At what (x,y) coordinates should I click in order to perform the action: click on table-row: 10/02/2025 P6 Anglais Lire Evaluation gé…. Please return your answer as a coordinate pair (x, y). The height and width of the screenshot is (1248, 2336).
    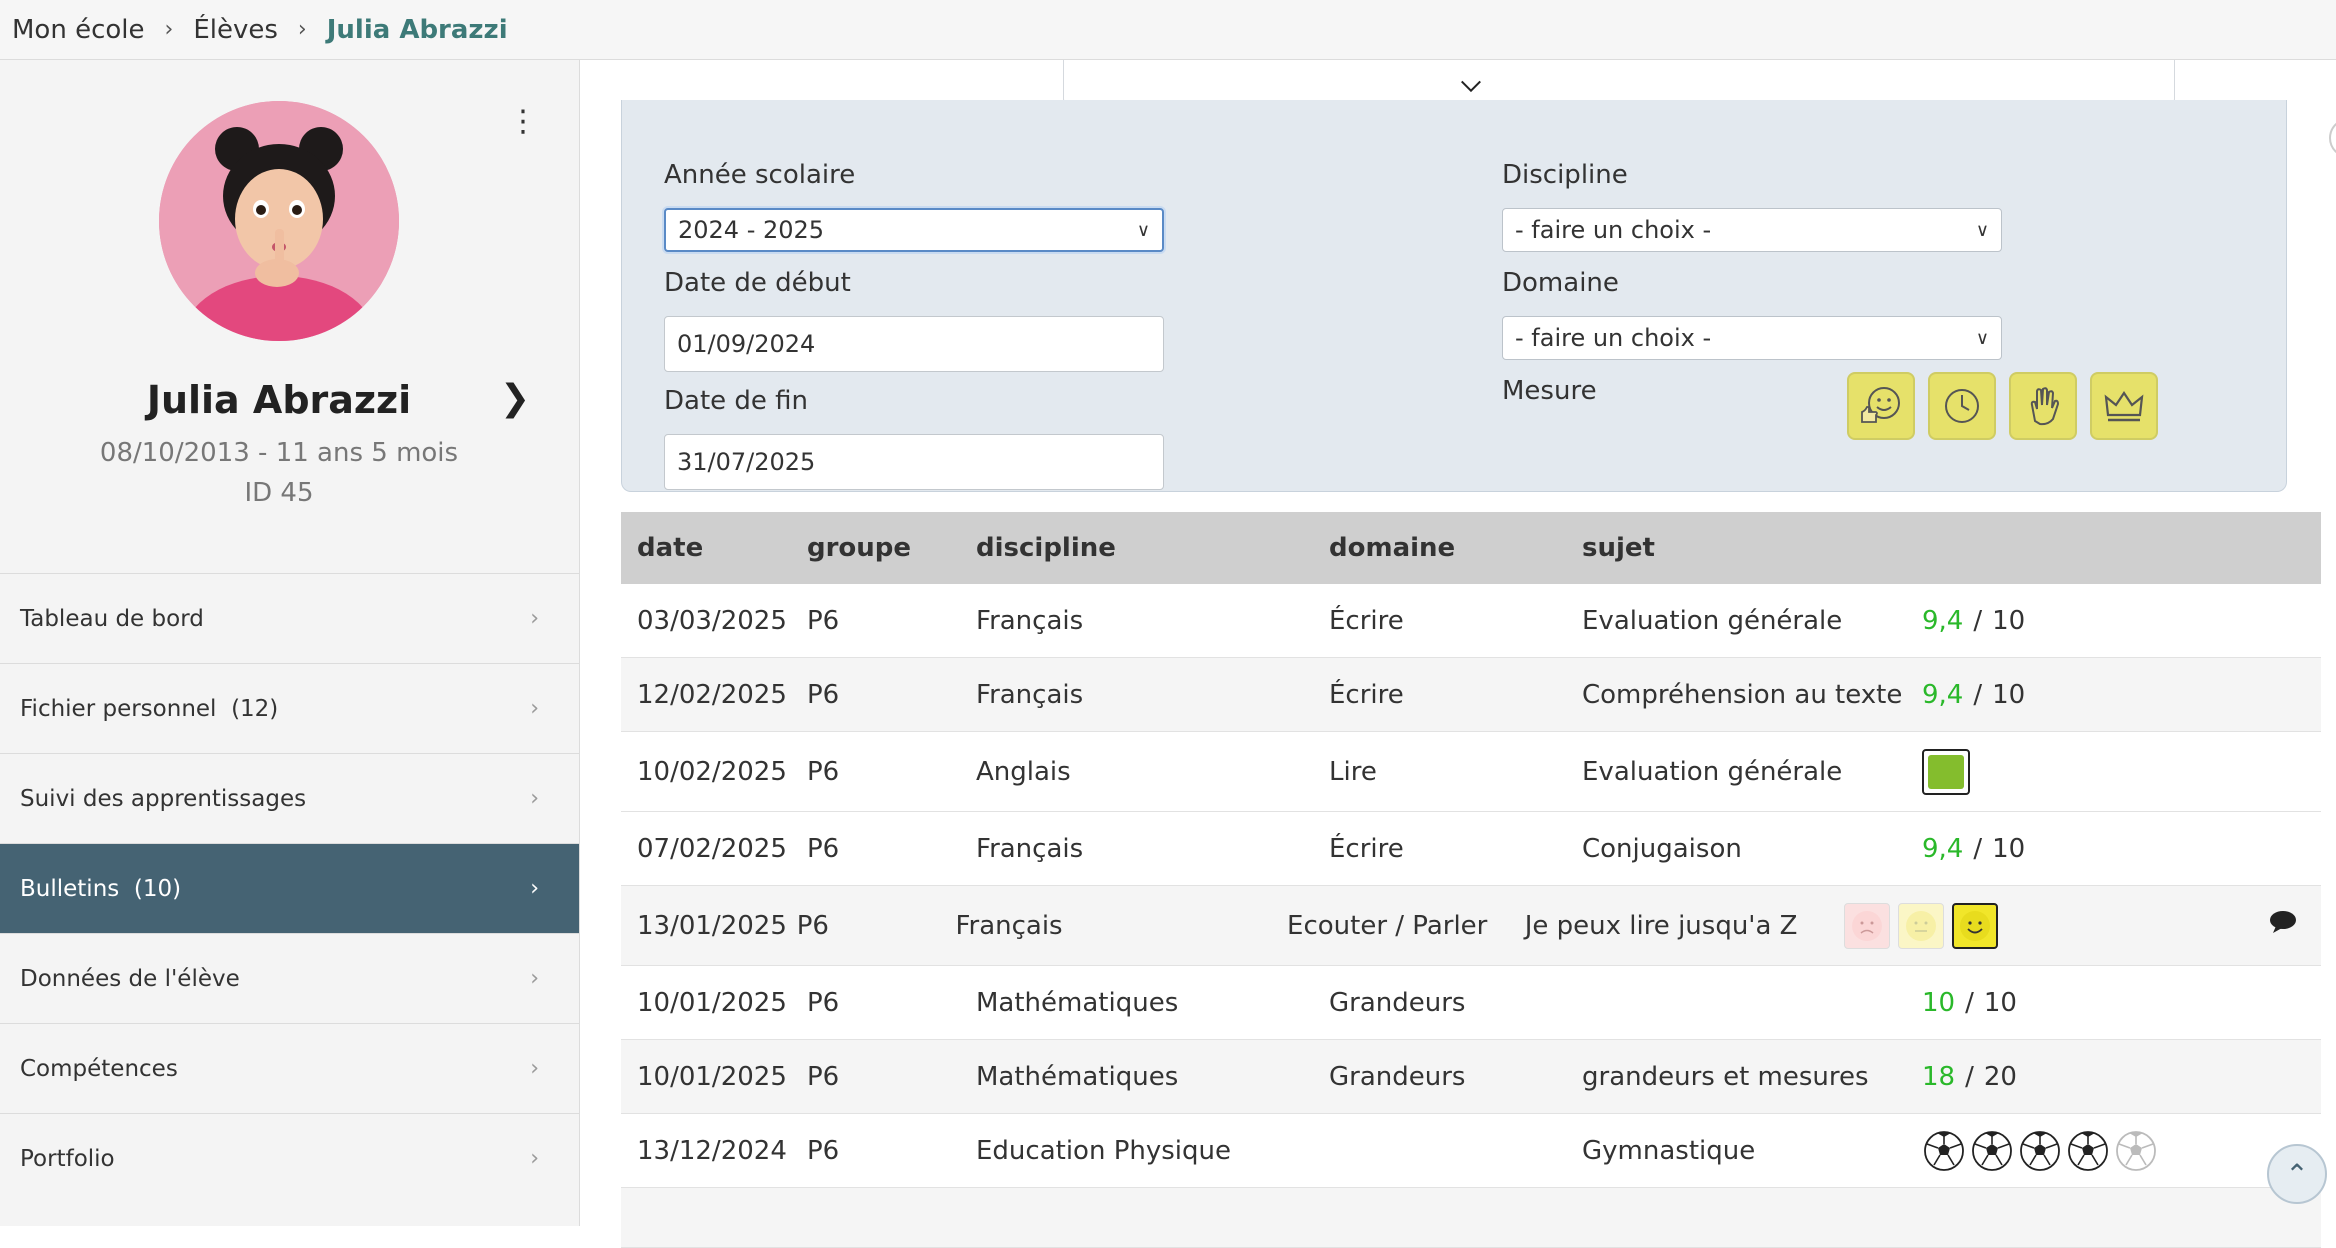
    Looking at the image, I should click on (1471, 772).